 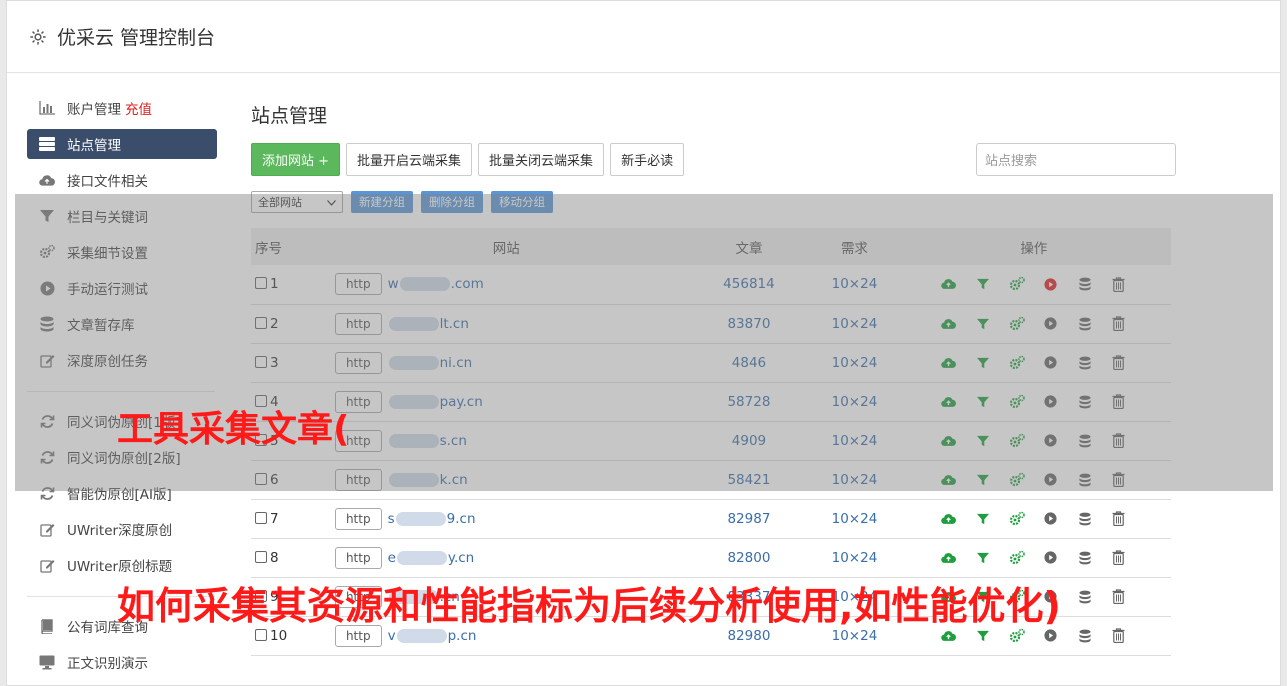 I want to click on article-count: 58421, so click(x=749, y=479).